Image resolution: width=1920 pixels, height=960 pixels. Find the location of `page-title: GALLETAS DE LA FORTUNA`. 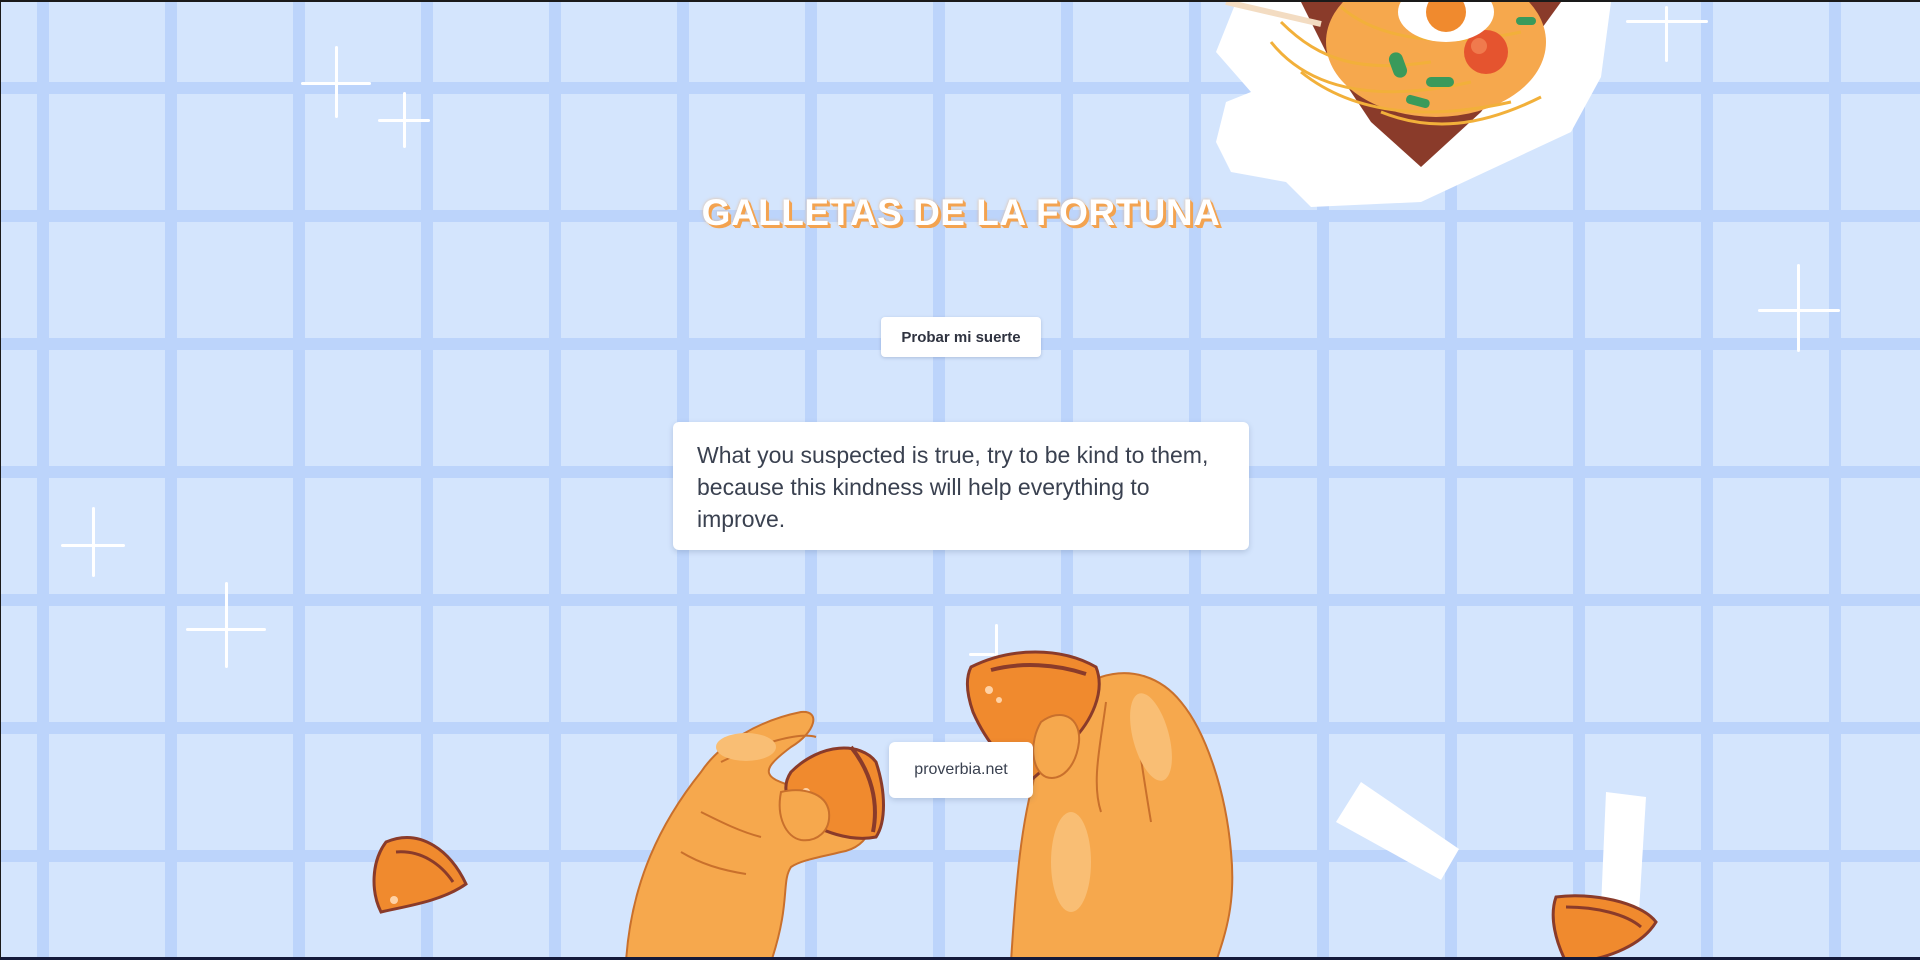

page-title: GALLETAS DE LA FORTUNA is located at coordinates (961, 212).